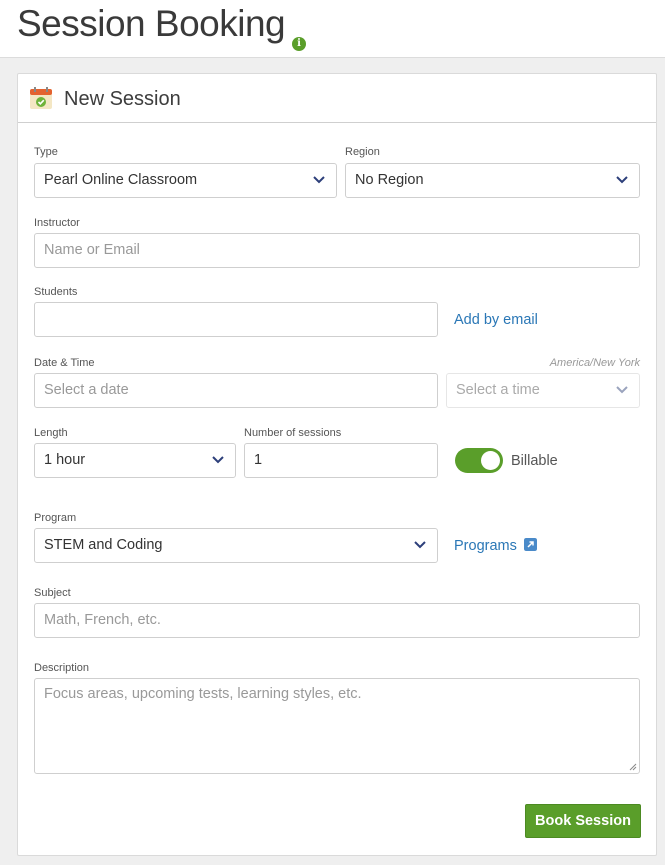 This screenshot has height=865, width=665. Describe the element at coordinates (102, 620) in the screenshot. I see `subject-placeholder: Math, French, etc.` at that location.